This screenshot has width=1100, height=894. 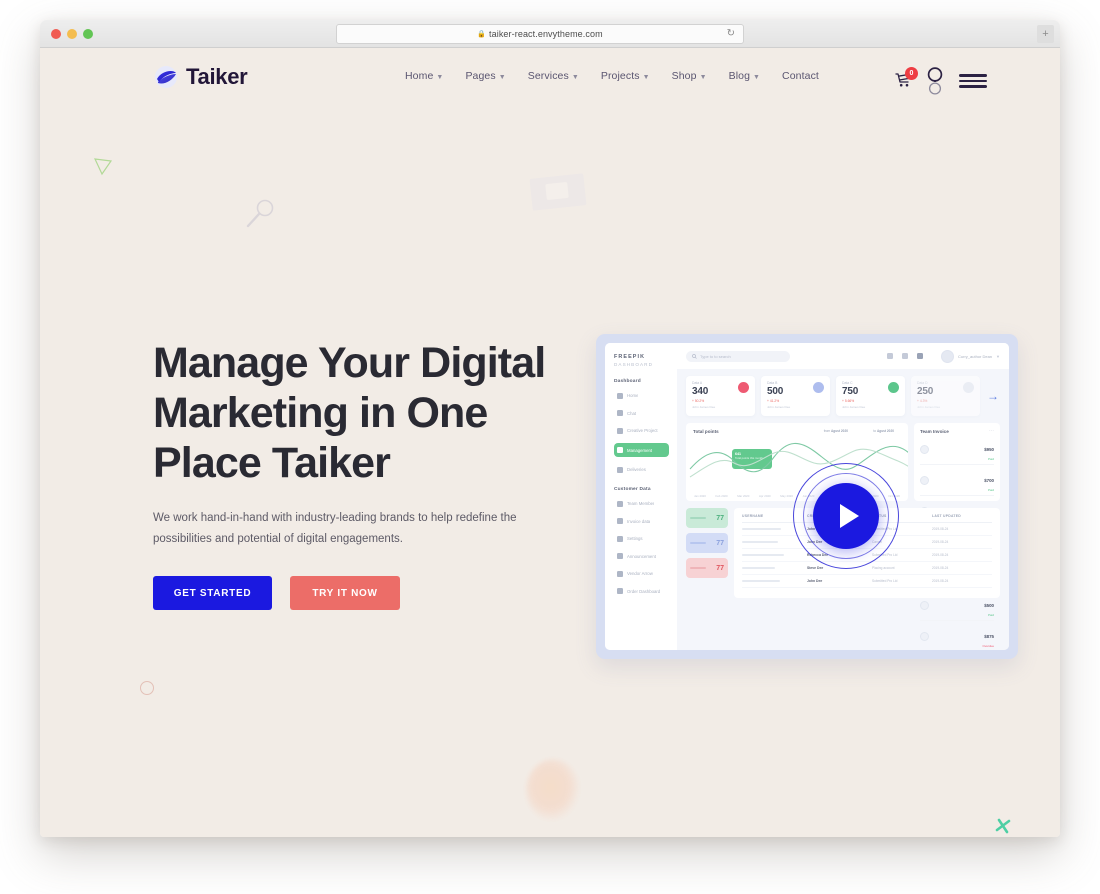 I want to click on invoice-row: $700 Paid, so click(x=957, y=481).